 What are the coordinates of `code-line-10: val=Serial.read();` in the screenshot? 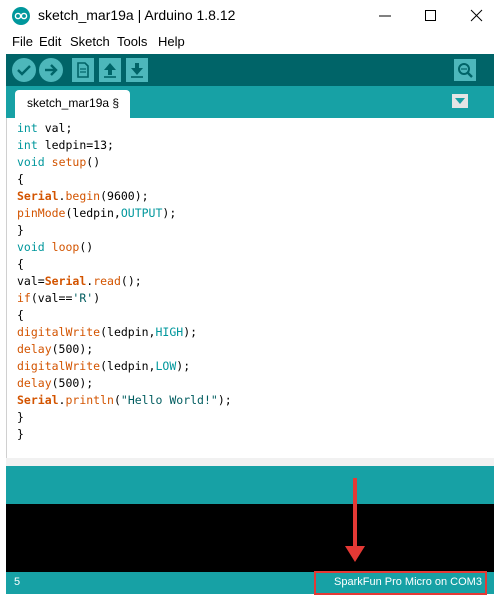 It's located at (79, 281).